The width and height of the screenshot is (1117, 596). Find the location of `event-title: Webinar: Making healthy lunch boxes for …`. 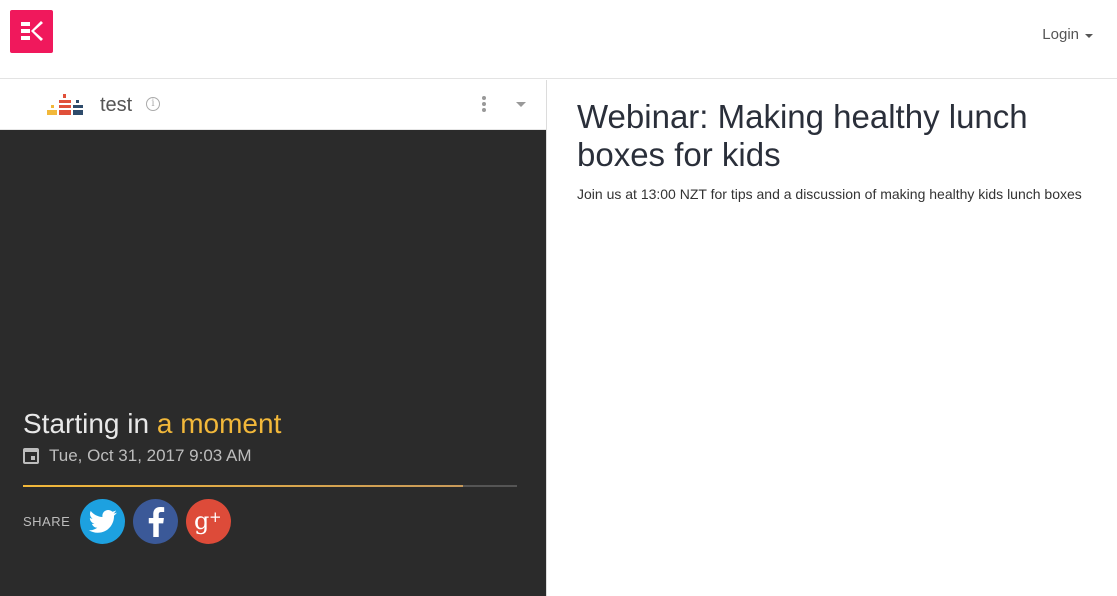

event-title: Webinar: Making healthy lunch boxes for … is located at coordinates (802, 135).